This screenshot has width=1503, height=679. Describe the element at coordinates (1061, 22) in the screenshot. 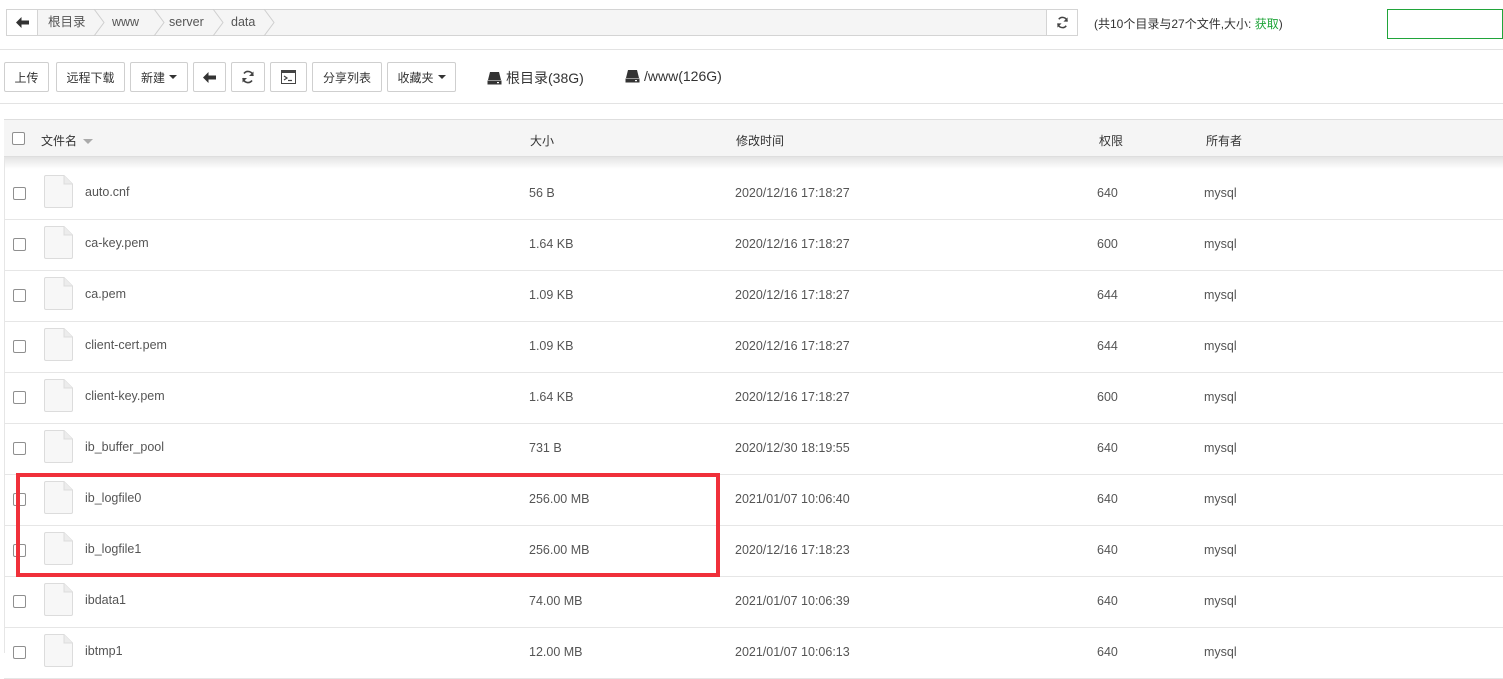

I see `path-refresh-button` at that location.